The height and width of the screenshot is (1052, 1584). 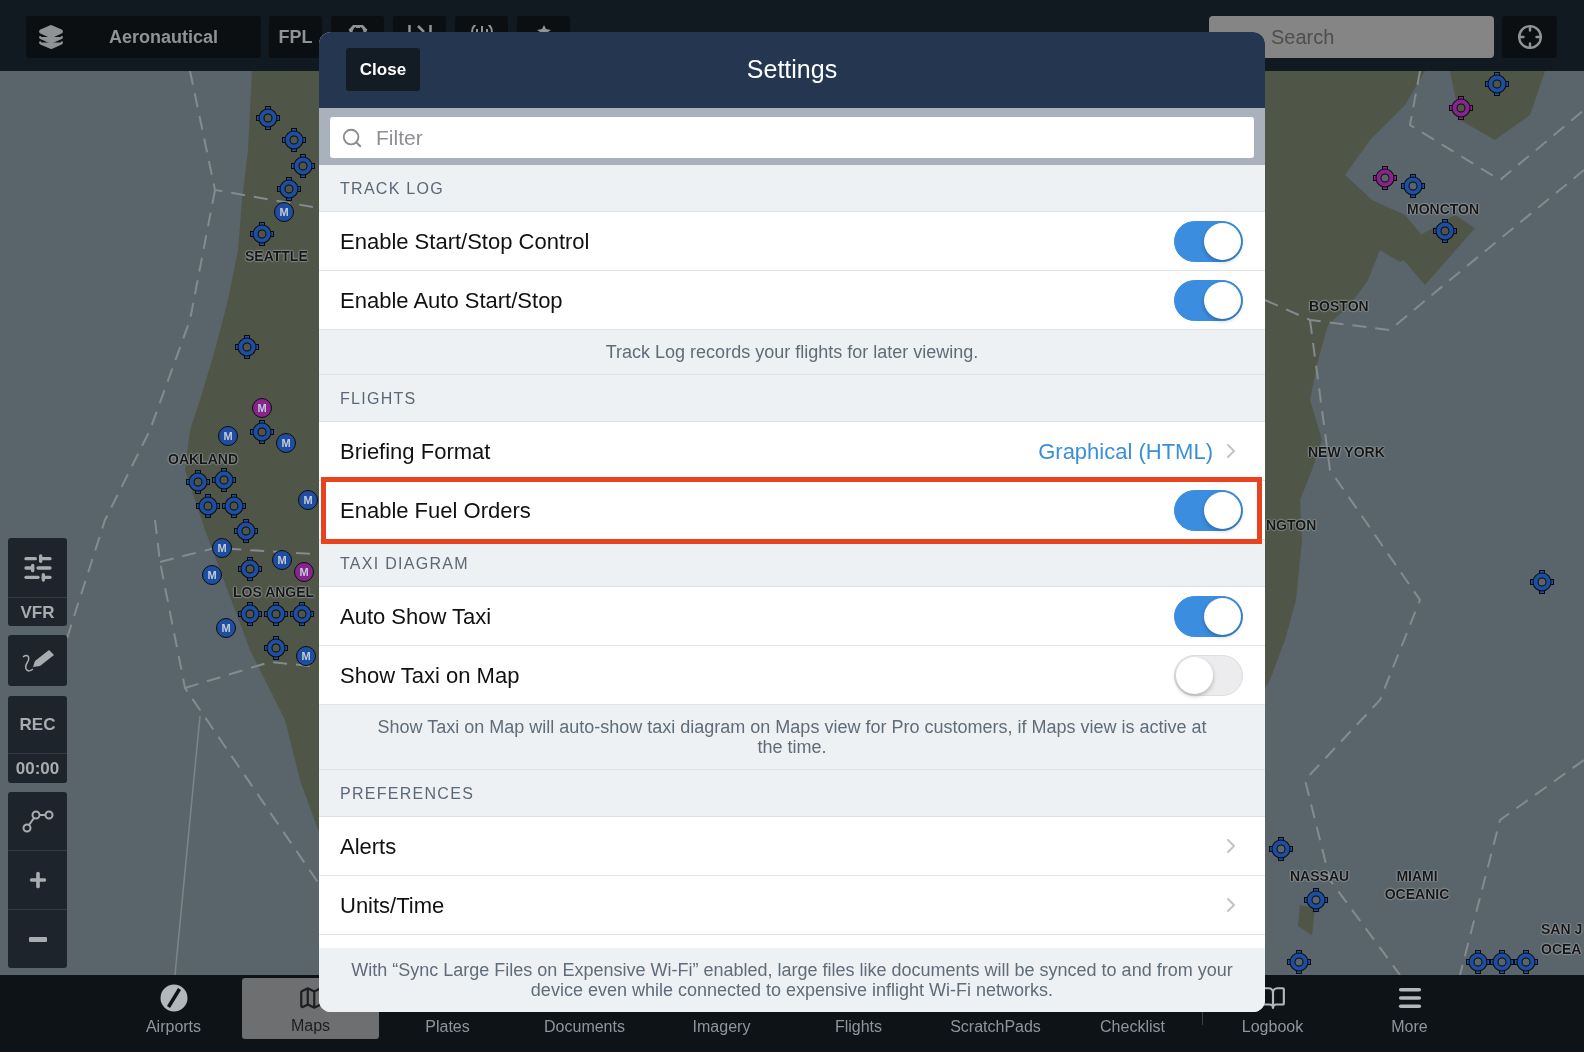 I want to click on layers-icon, so click(x=51, y=37).